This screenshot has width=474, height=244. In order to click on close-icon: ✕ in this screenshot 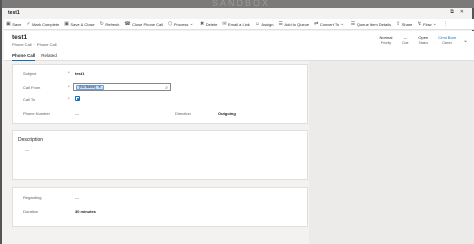, I will do `click(462, 12)`.